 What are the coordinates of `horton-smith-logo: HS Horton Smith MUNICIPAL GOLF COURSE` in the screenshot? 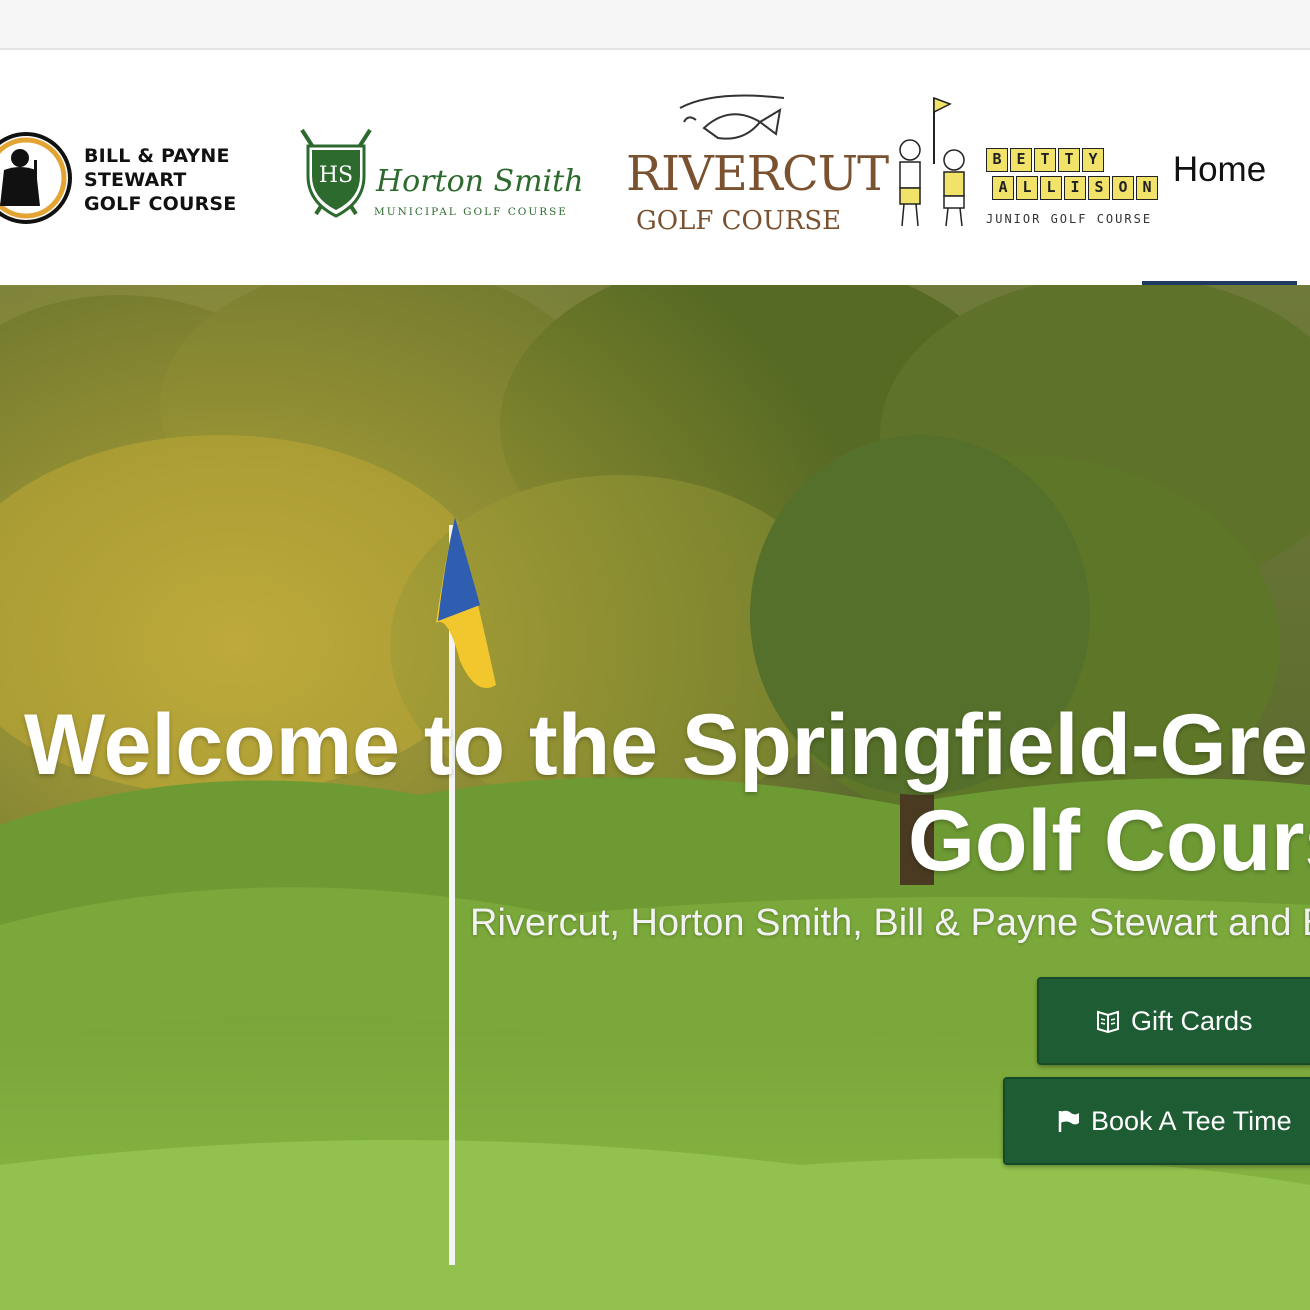 It's located at (441, 174).